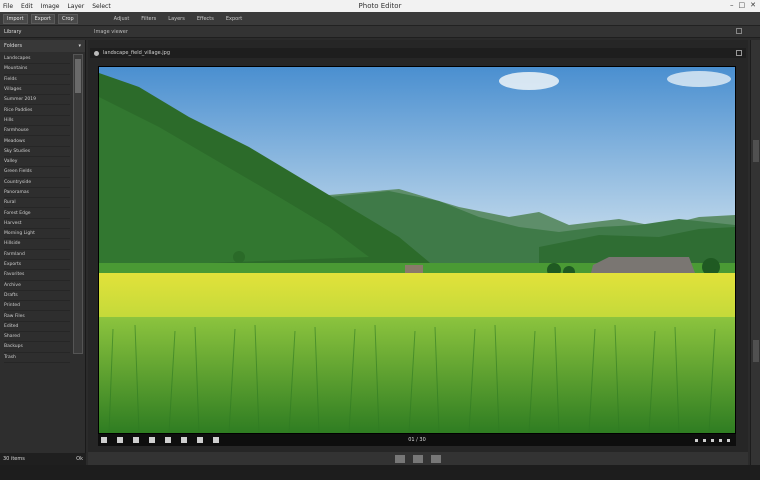 The image size is (760, 480). Describe the element at coordinates (13, 31) in the screenshot. I see `library-label: Library` at that location.